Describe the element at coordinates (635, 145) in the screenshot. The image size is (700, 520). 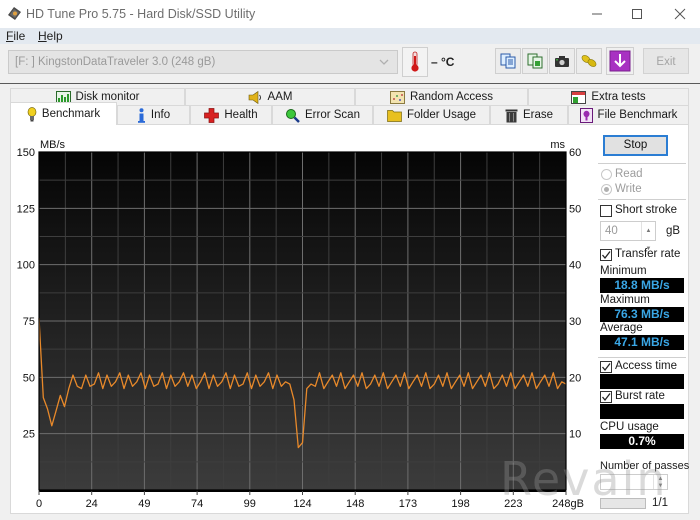
I see `stop-button: Stop` at that location.